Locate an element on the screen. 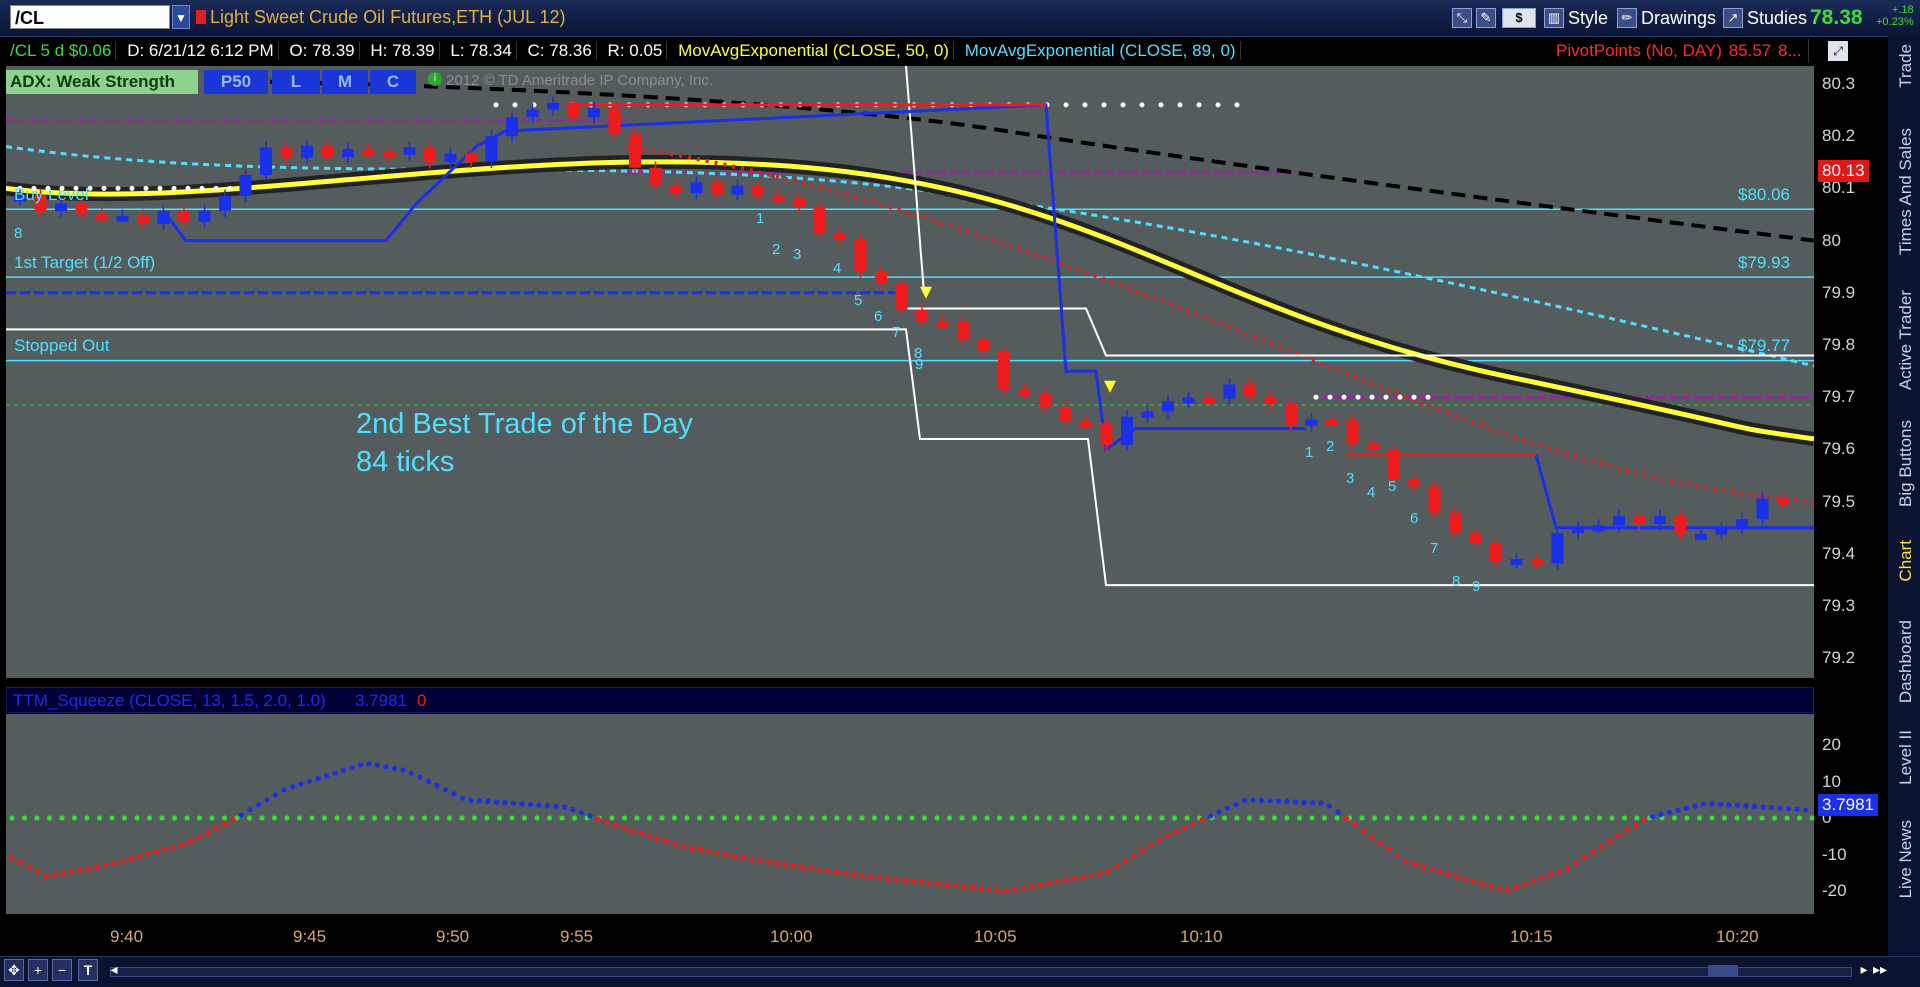 The height and width of the screenshot is (987, 1920). price-tick: 80 is located at coordinates (1831, 240).